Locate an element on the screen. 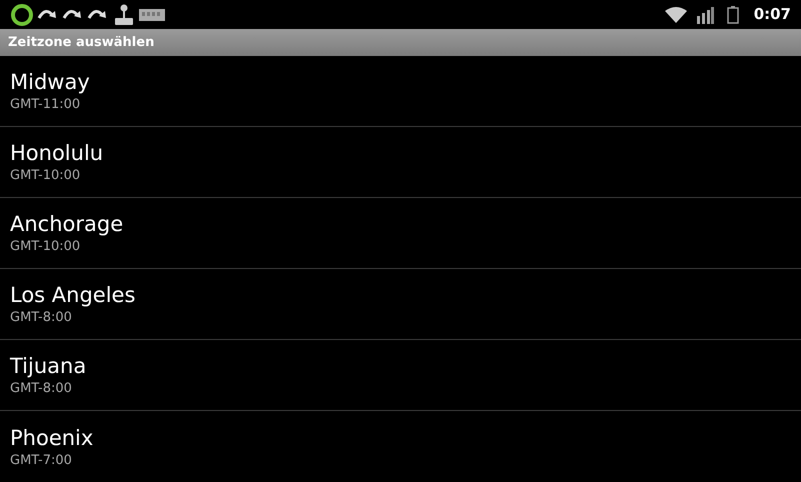 The width and height of the screenshot is (801, 482). city-name: Tijuana is located at coordinates (49, 366).